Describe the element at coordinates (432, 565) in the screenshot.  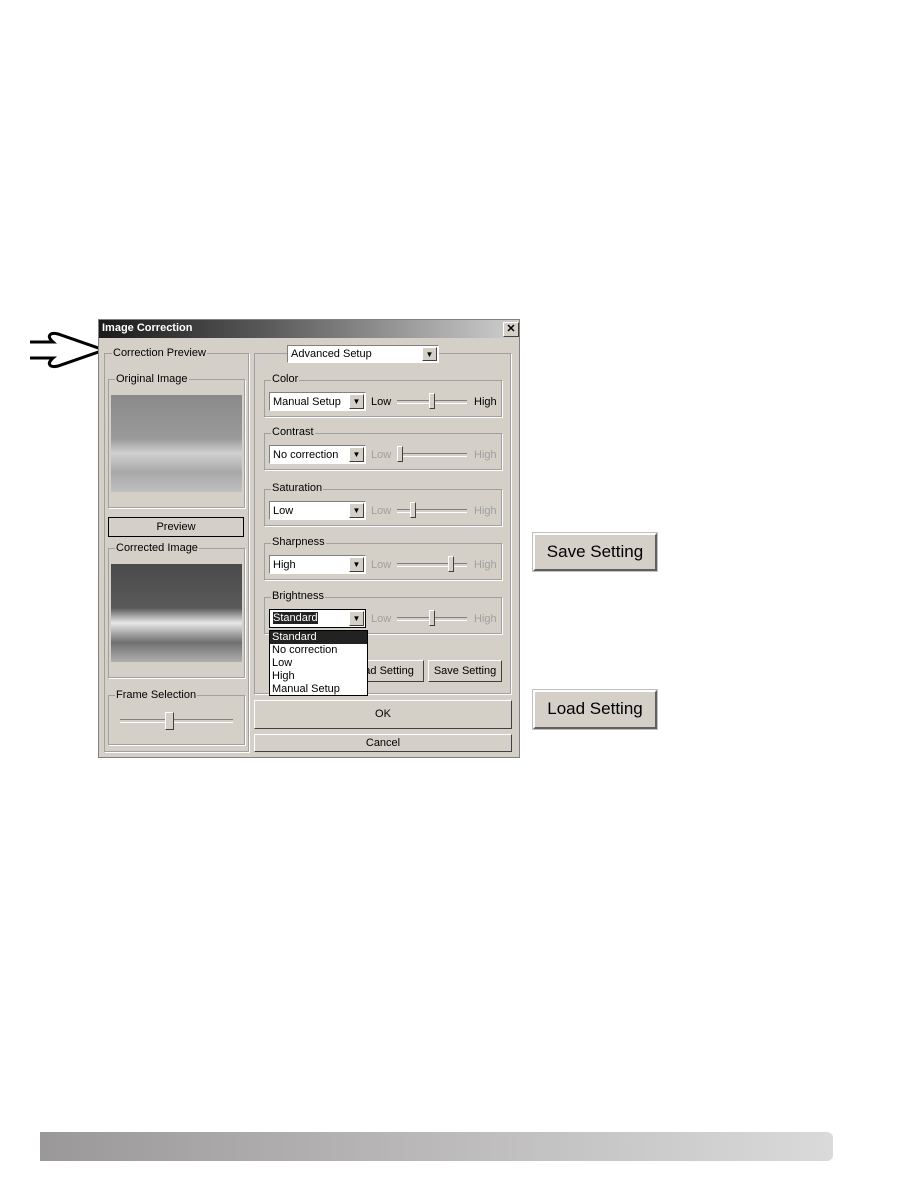
I see `sharpness-slider` at that location.